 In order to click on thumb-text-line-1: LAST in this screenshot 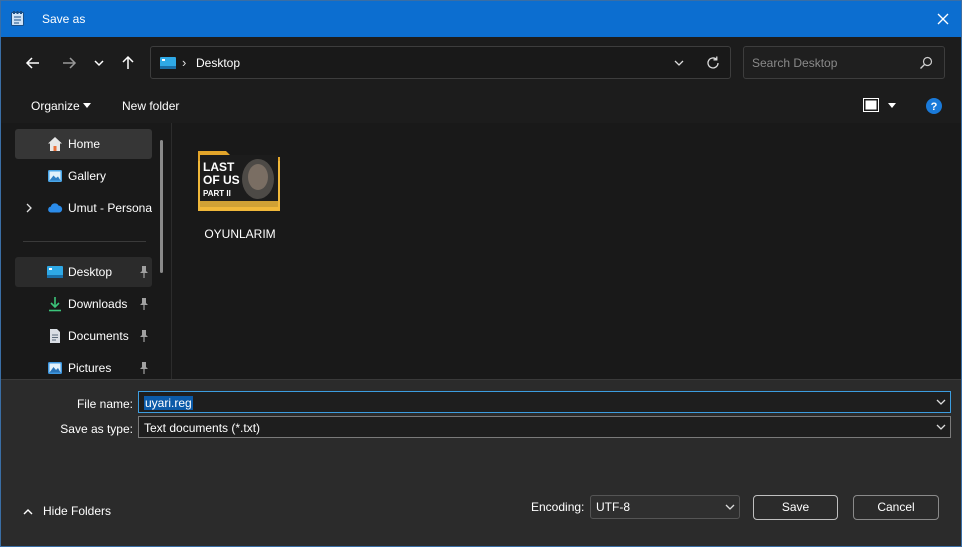, I will do `click(219, 167)`.